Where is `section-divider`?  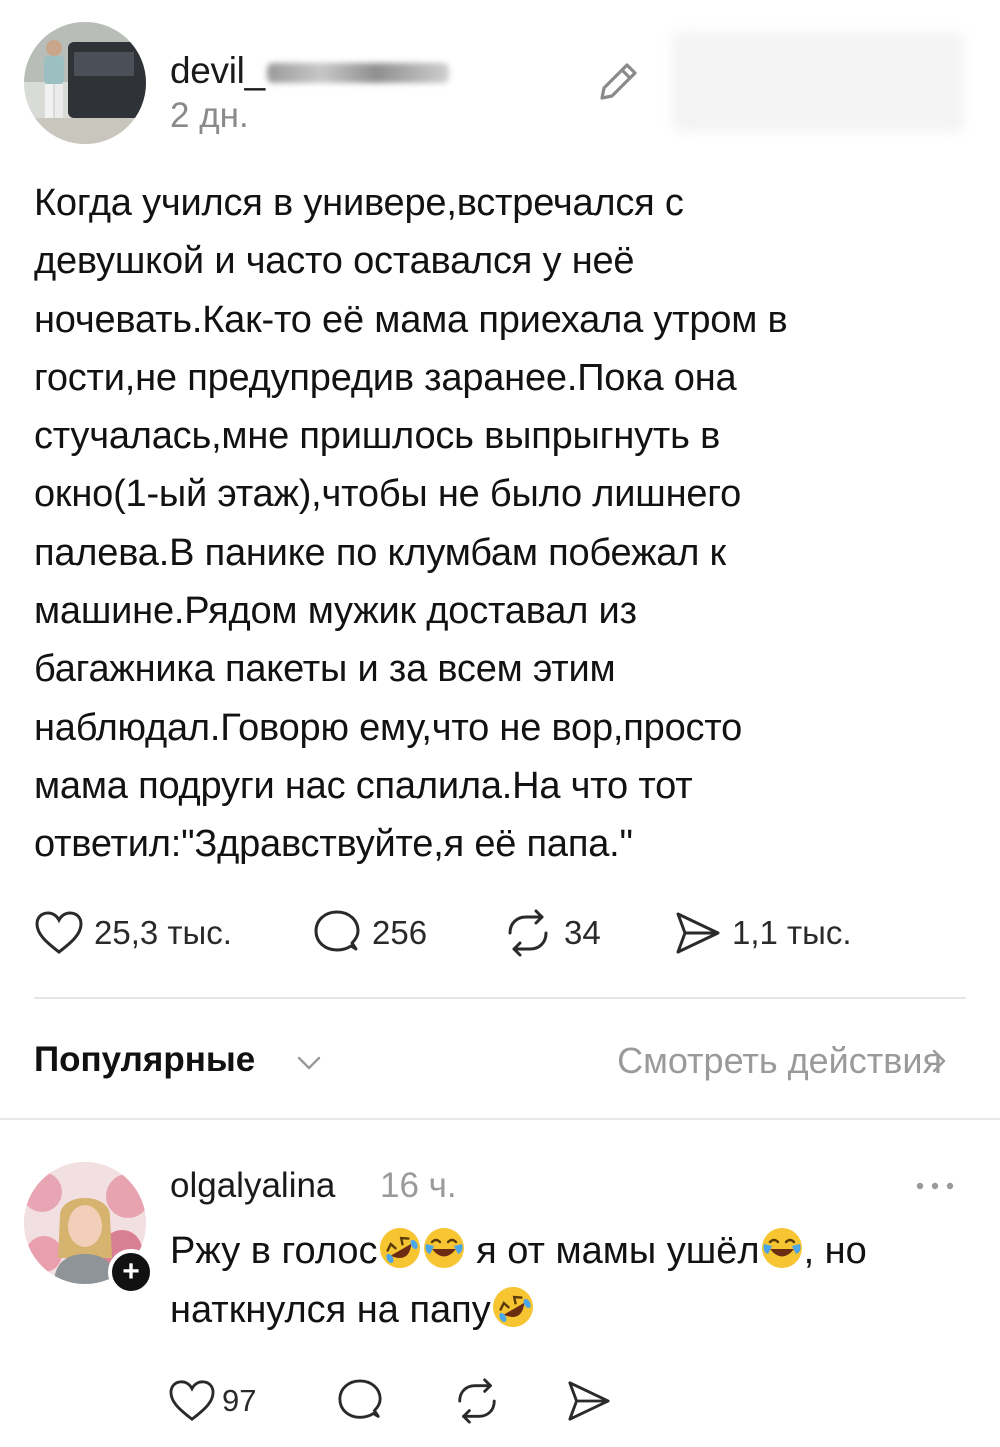
section-divider is located at coordinates (500, 1119).